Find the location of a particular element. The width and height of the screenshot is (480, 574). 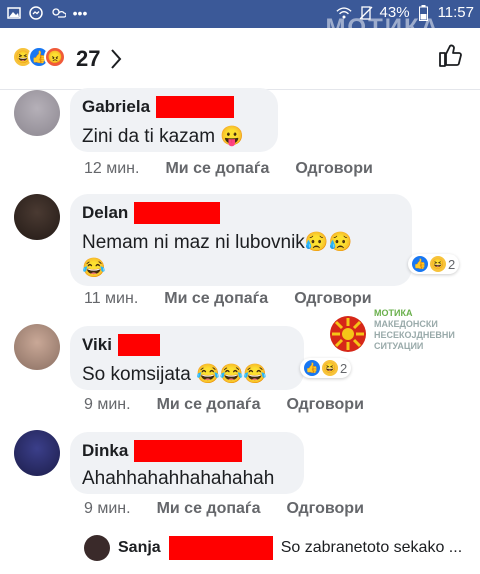

comment-text: Ahahhahahhahahahah is located at coordinates (178, 478).